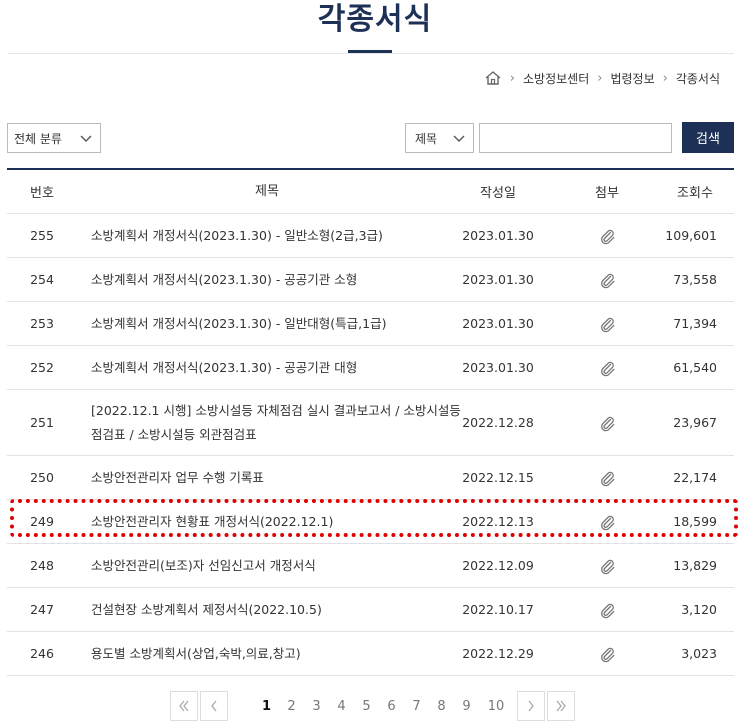  Describe the element at coordinates (493, 78) in the screenshot. I see `home-icon` at that location.